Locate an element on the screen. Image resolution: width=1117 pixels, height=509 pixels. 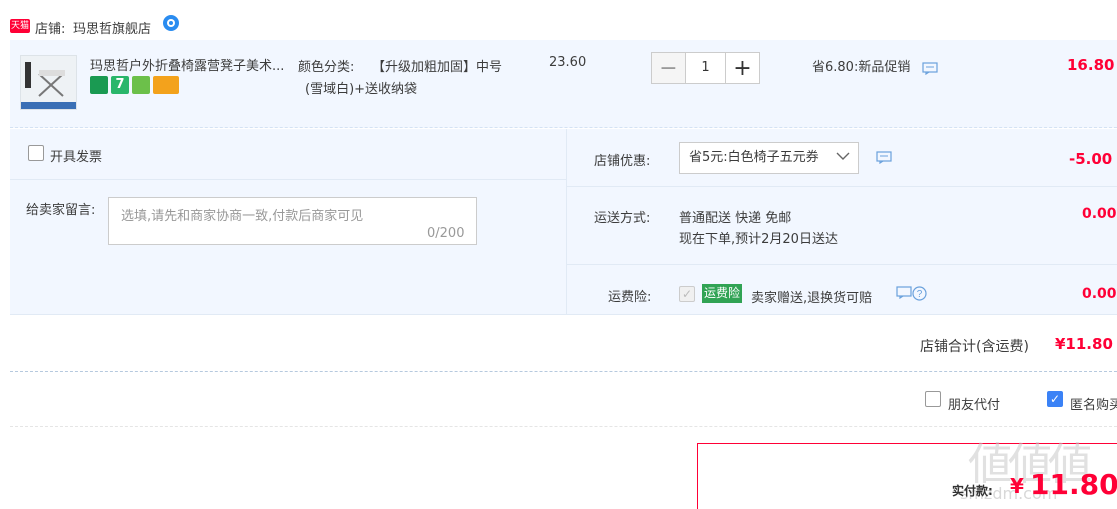
sku-label: 颜色分类: is located at coordinates (326, 67).